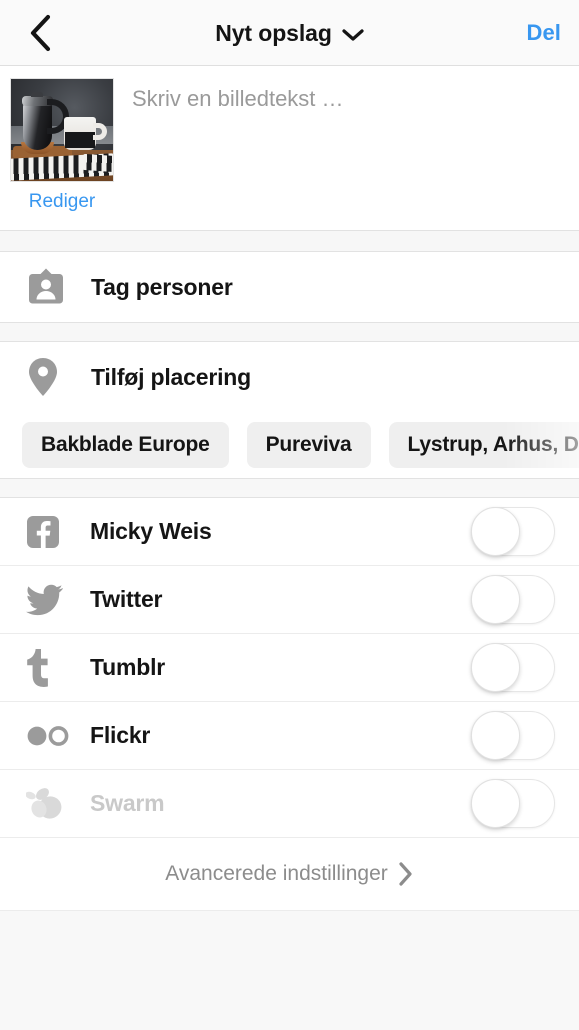 The image size is (579, 1030). I want to click on share-toggle-tumblr, so click(513, 667).